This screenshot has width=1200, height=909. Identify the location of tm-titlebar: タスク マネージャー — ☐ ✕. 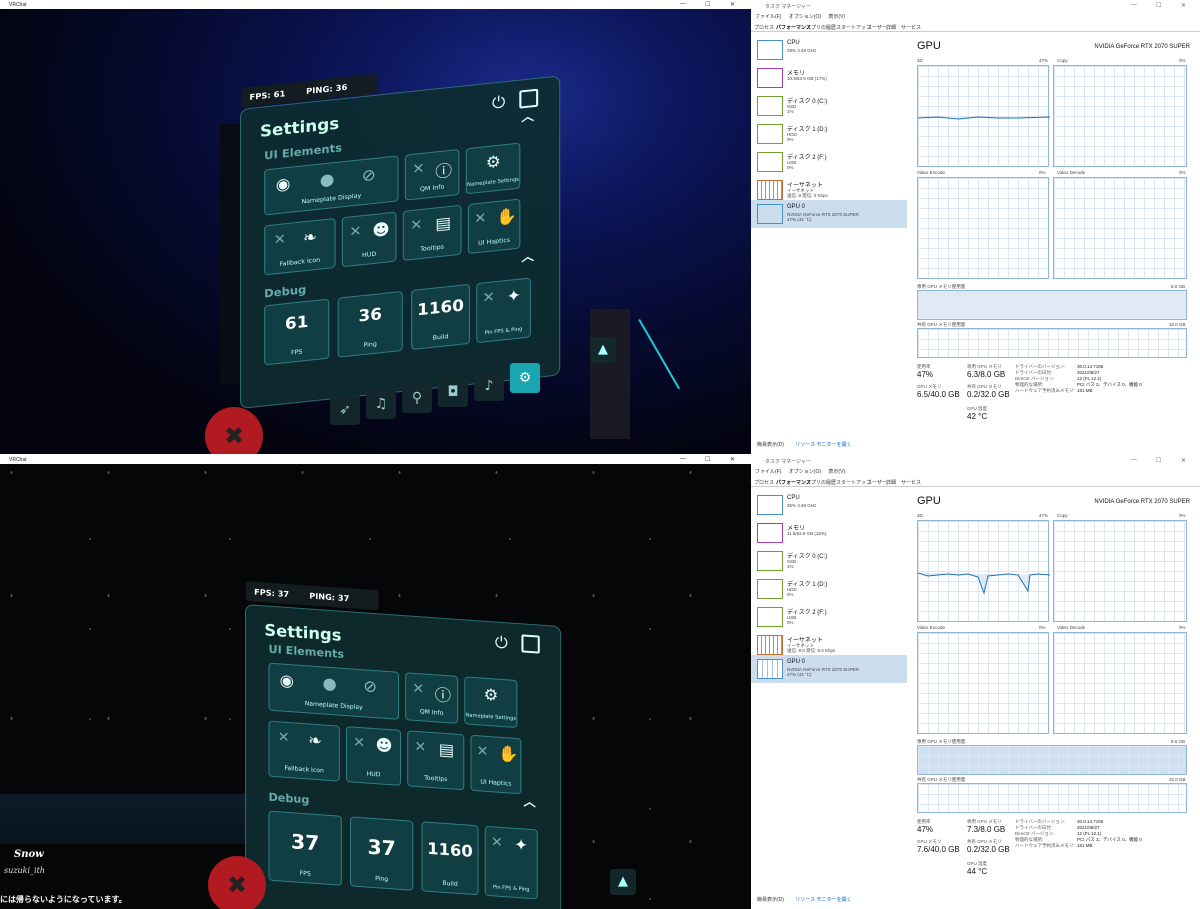
(975, 460).